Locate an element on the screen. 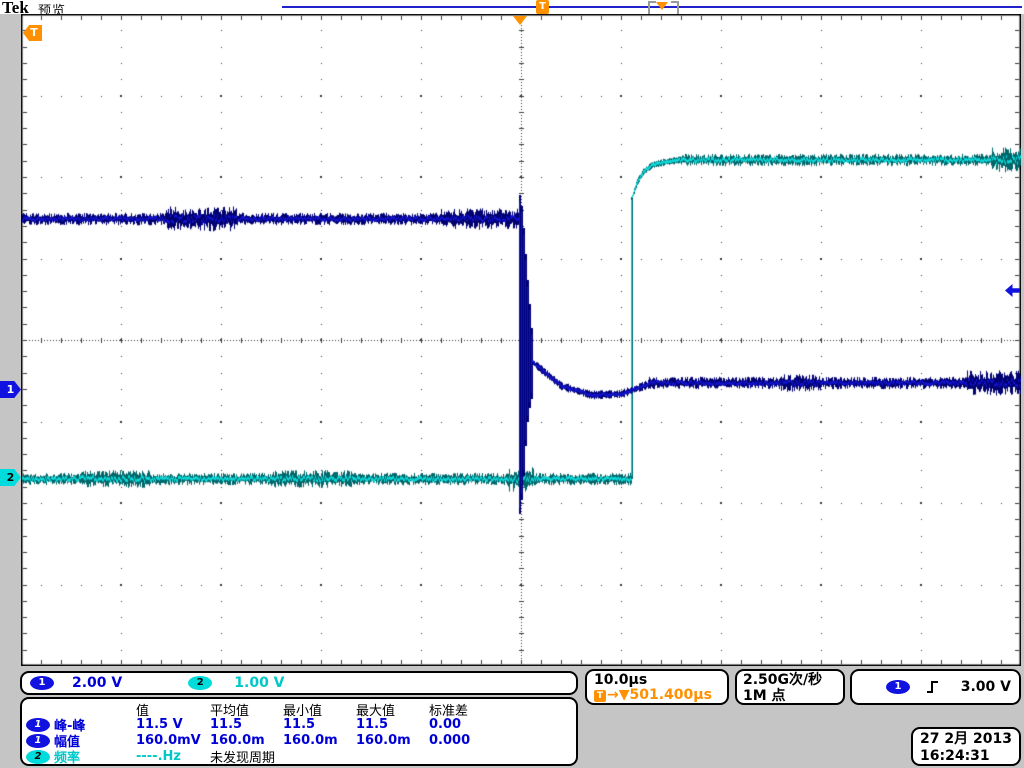  measurement-mean: 11.5 is located at coordinates (226, 724).